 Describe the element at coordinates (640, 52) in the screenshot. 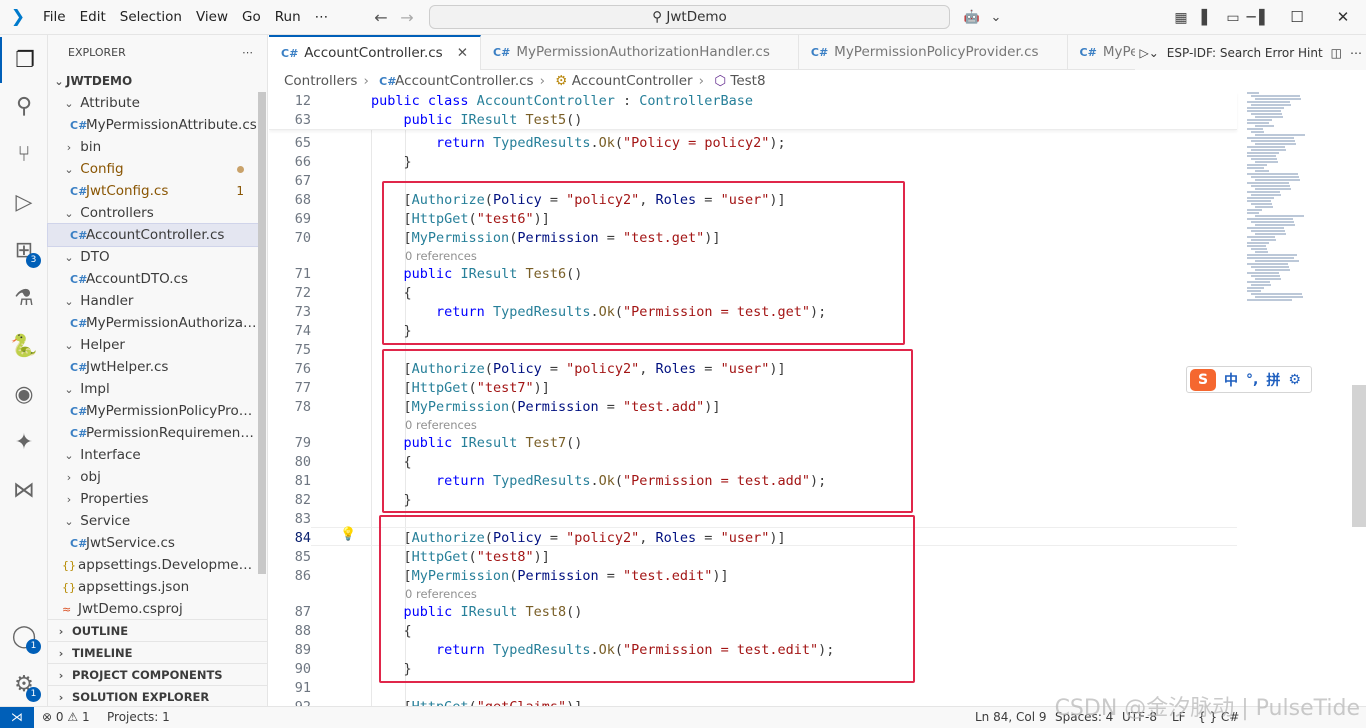

I see `tab-mypermissionauthorizationhandler: C# MyPermissionAuthorizationHandler.cs` at that location.